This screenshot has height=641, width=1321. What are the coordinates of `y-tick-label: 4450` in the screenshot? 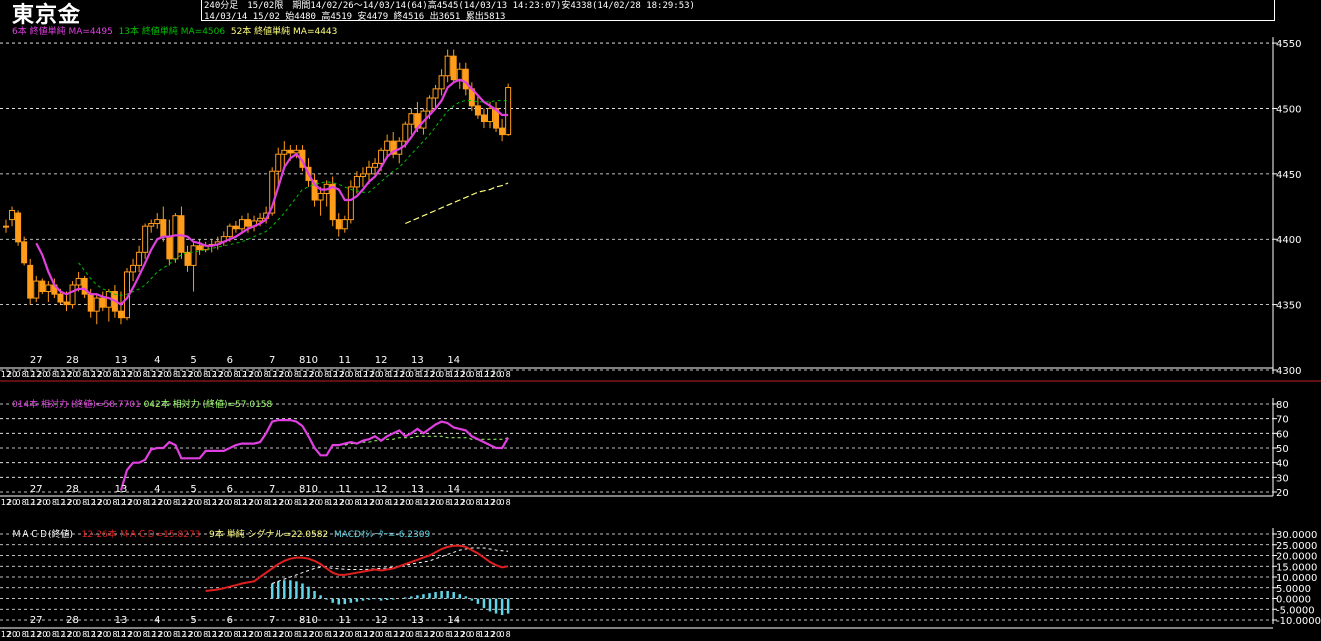 It's located at (1288, 175).